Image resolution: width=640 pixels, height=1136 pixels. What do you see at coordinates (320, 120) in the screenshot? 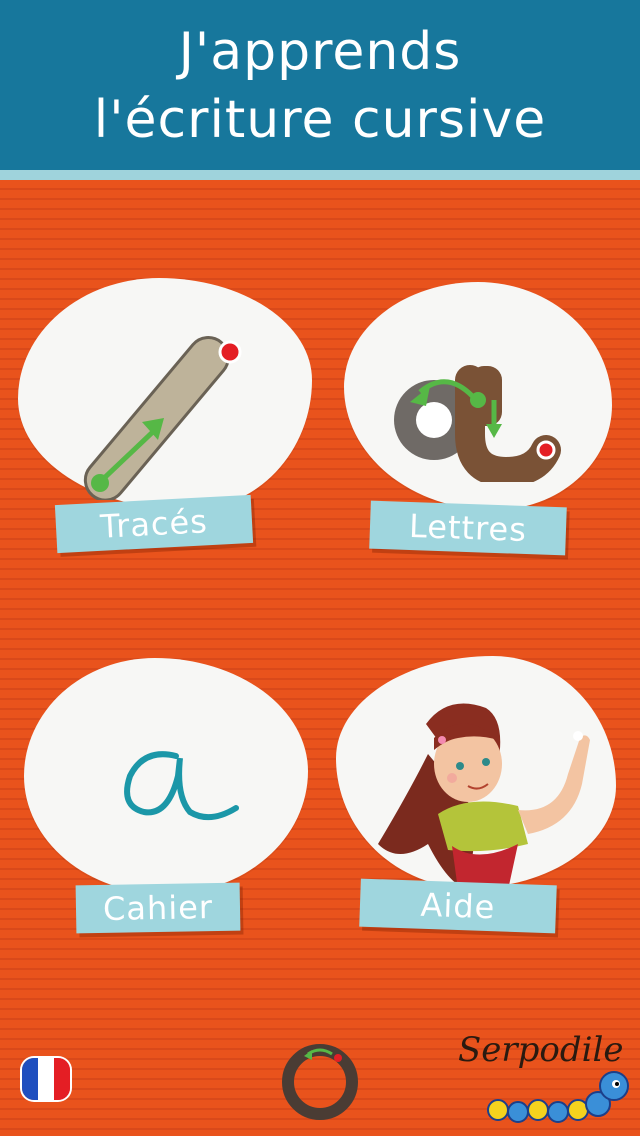
I see `app-title-line-2: l'écriture cursive` at bounding box center [320, 120].